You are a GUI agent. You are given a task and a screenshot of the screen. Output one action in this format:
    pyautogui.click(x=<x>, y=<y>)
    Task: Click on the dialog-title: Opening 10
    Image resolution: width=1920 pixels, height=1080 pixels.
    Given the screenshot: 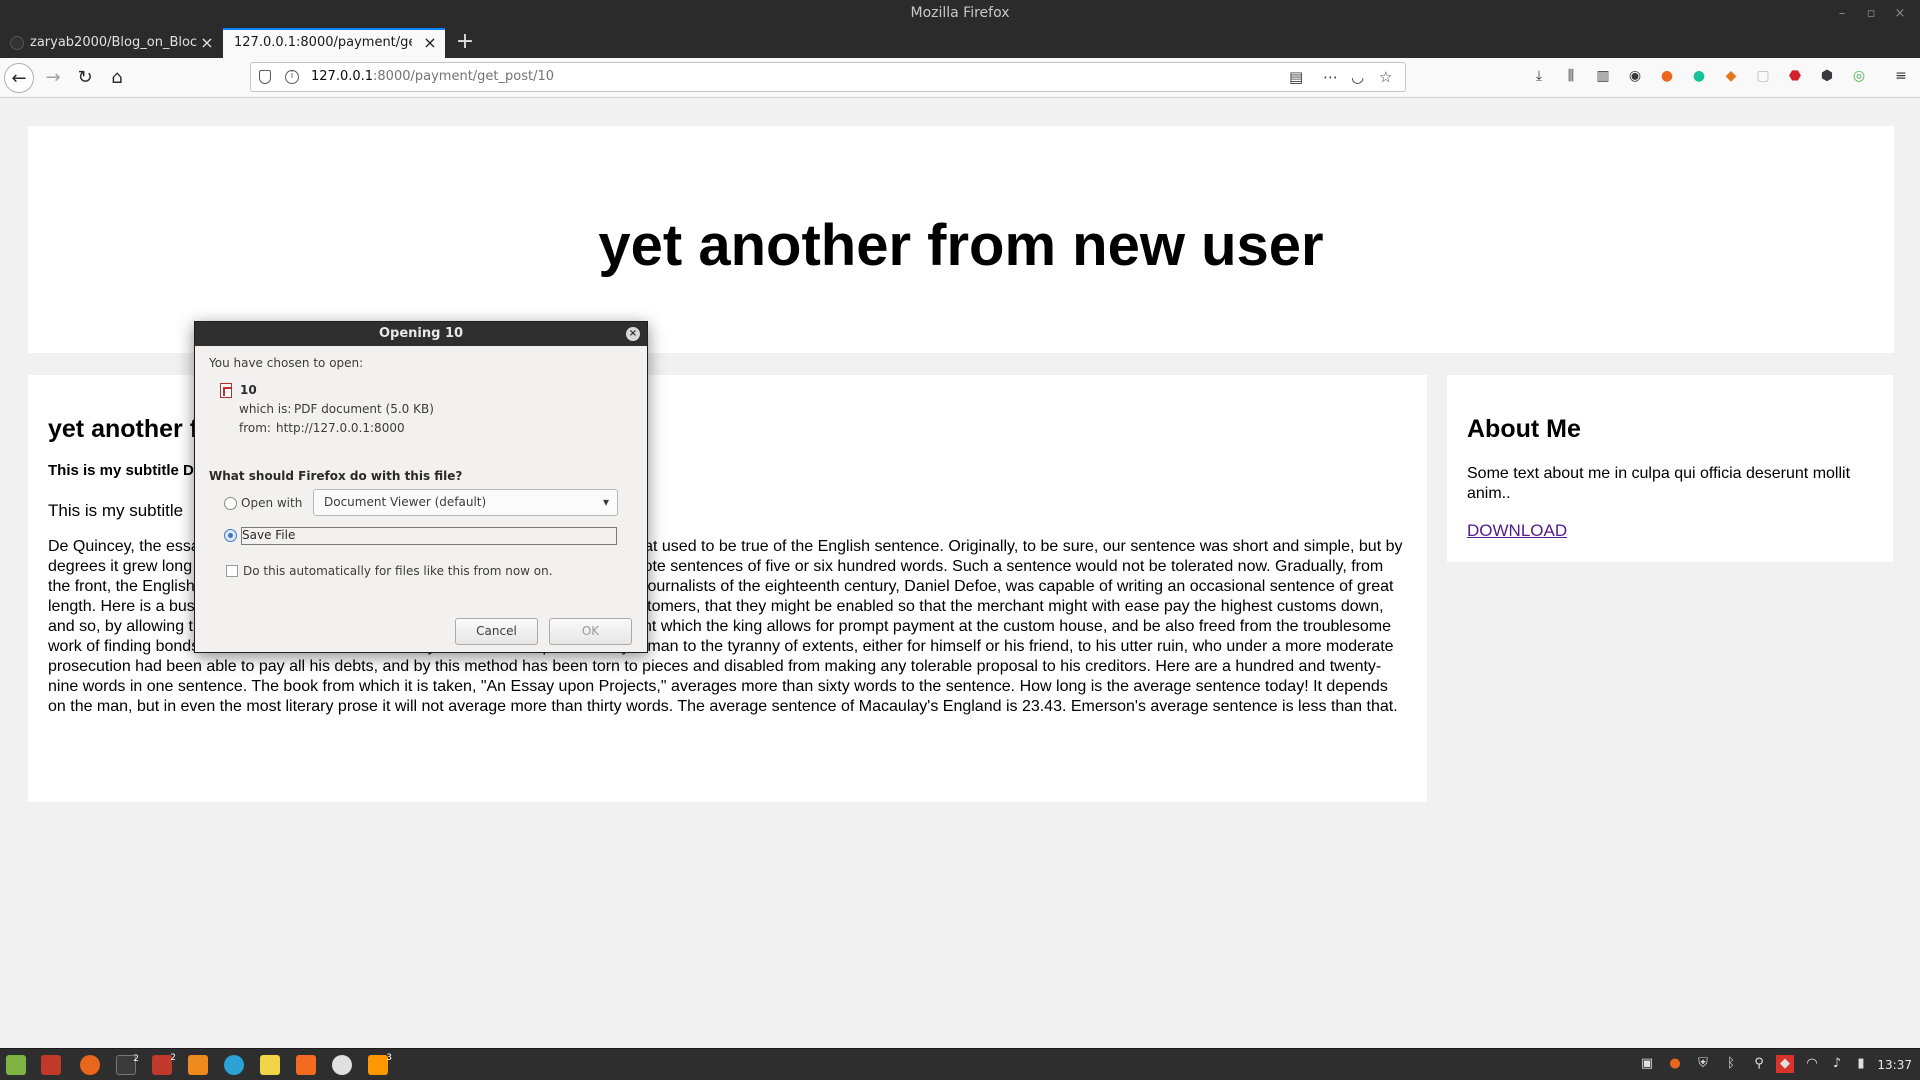 What is the action you would take?
    pyautogui.click(x=421, y=333)
    